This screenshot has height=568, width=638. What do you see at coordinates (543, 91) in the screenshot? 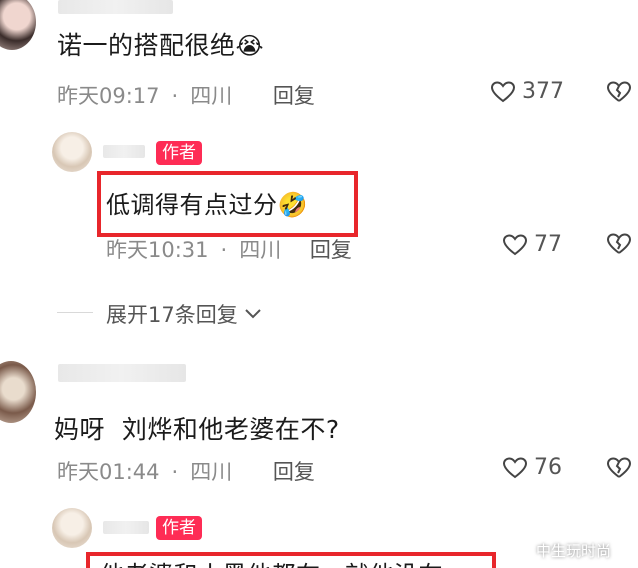
I see `like-count: 377` at bounding box center [543, 91].